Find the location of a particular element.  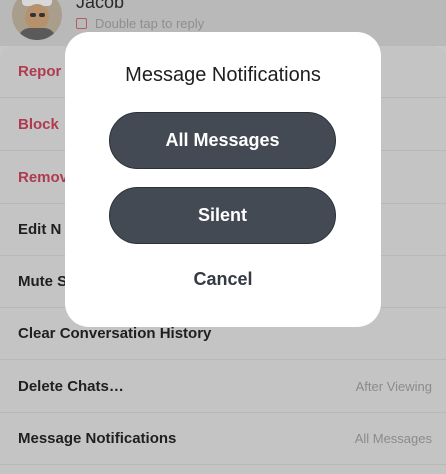

sheet-row-value: After Viewing is located at coordinates (393, 386).